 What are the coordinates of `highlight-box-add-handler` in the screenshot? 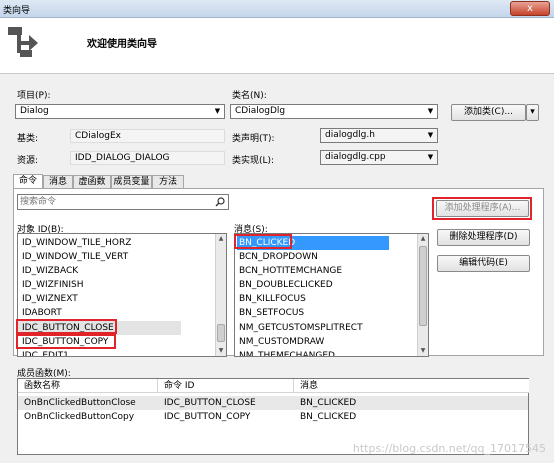 It's located at (482, 208).